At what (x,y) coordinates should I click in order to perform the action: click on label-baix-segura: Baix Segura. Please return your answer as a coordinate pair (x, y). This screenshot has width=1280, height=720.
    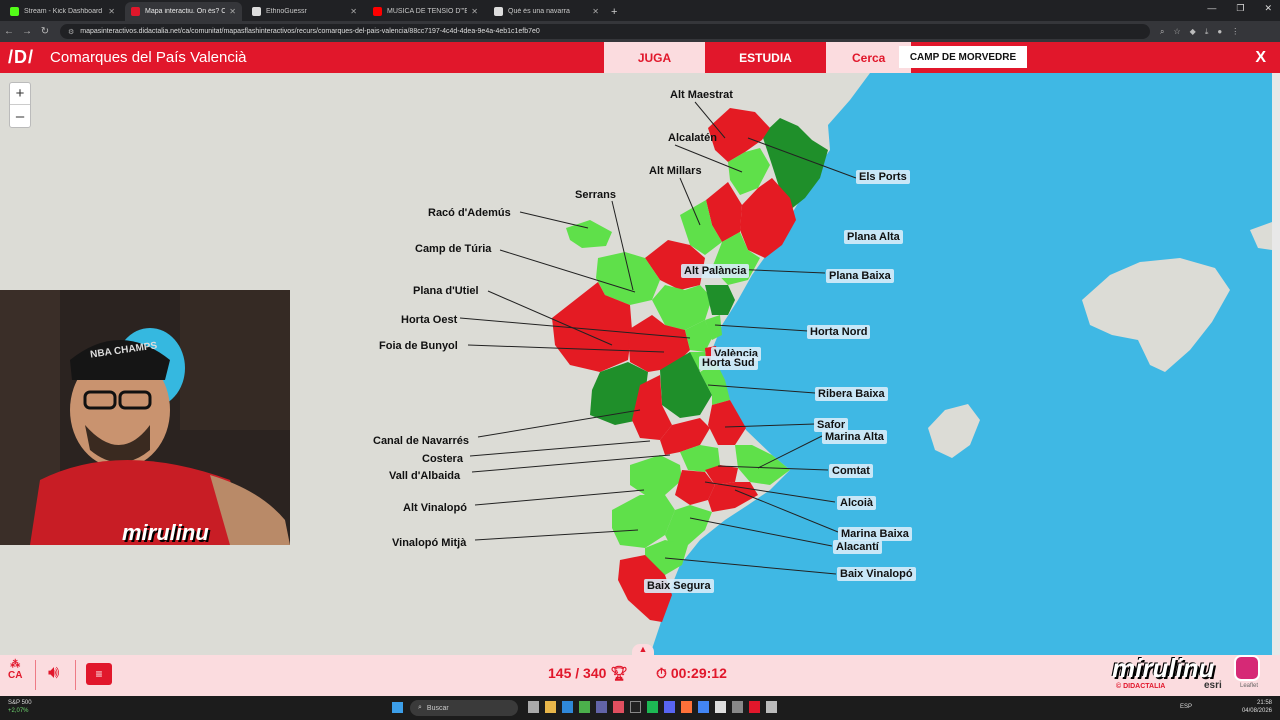
    Looking at the image, I should click on (679, 586).